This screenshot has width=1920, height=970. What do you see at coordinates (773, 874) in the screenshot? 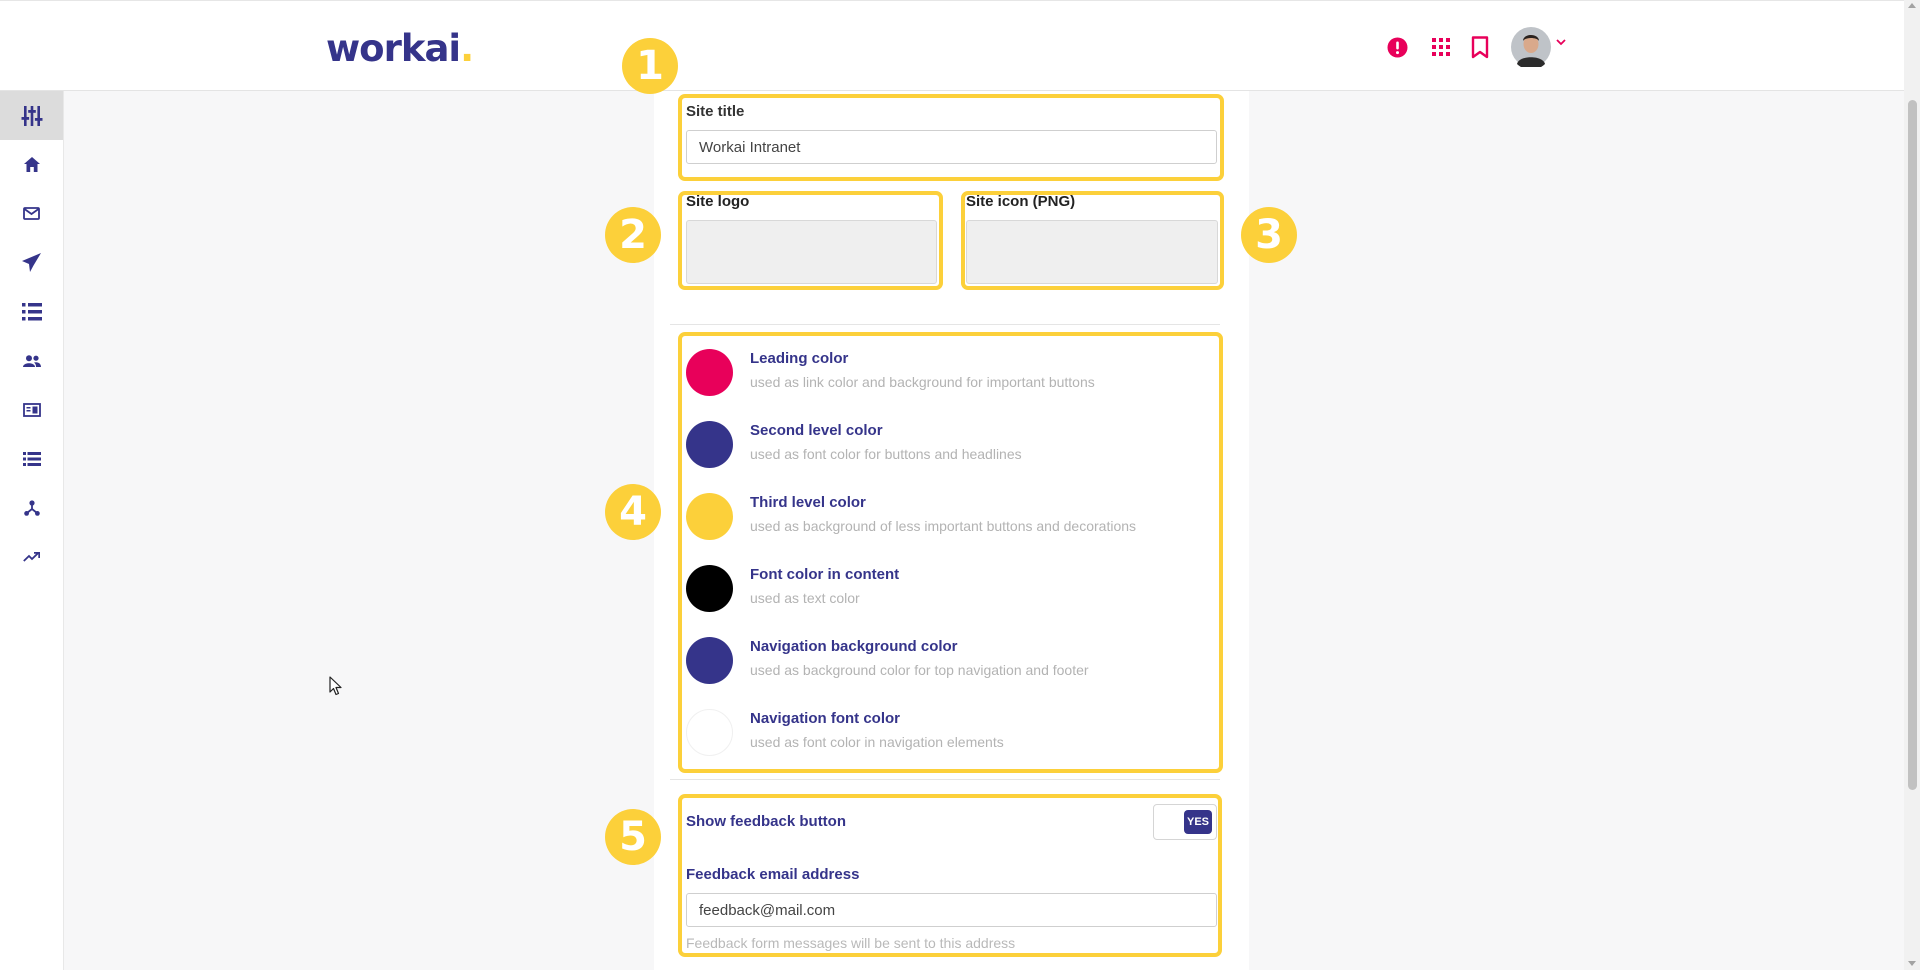
I see `feedback-email-label: Feedback email address` at bounding box center [773, 874].